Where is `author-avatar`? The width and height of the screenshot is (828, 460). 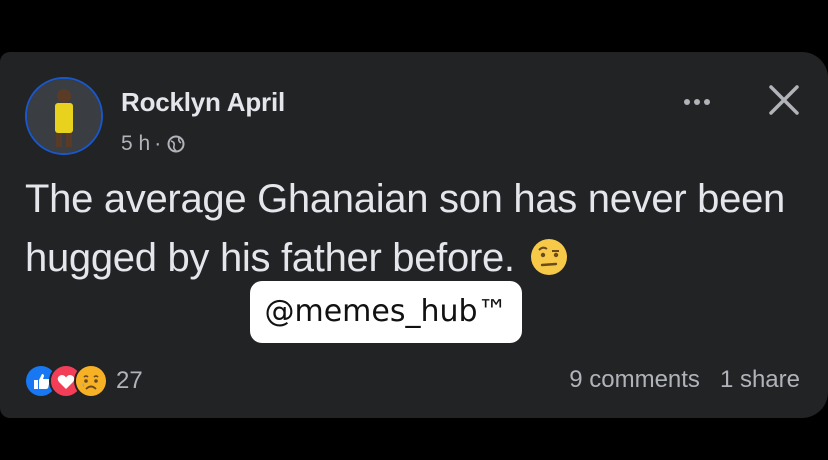 author-avatar is located at coordinates (64, 116).